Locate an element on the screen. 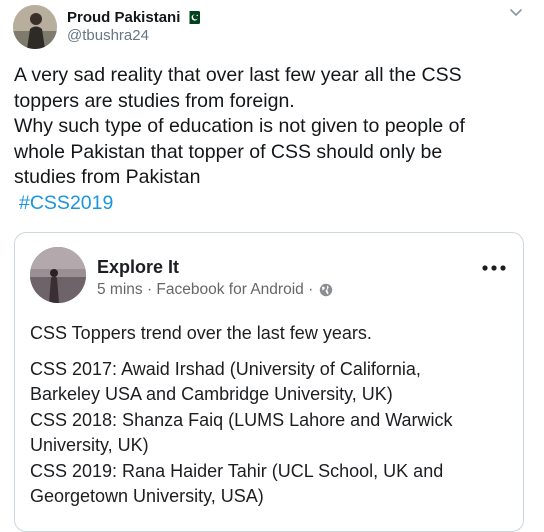 The width and height of the screenshot is (544, 532). post-line: University, UK) is located at coordinates (89, 445).